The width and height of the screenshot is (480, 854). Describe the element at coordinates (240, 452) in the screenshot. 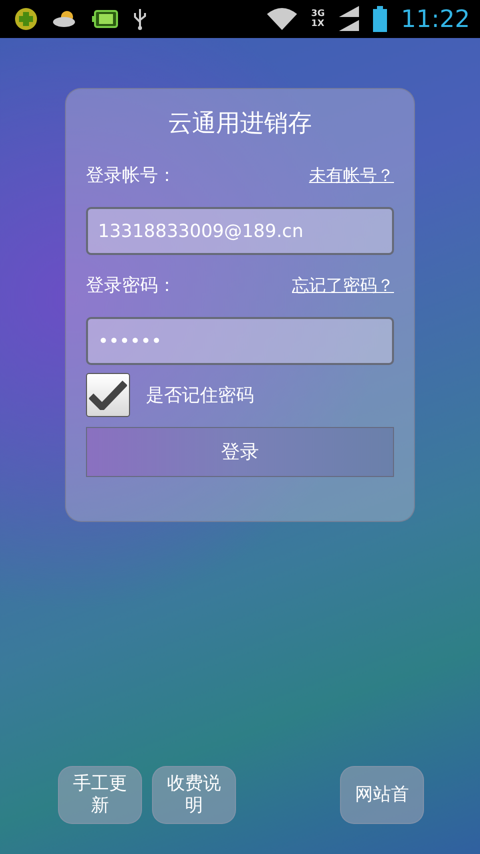

I see `login-button: 登录` at that location.